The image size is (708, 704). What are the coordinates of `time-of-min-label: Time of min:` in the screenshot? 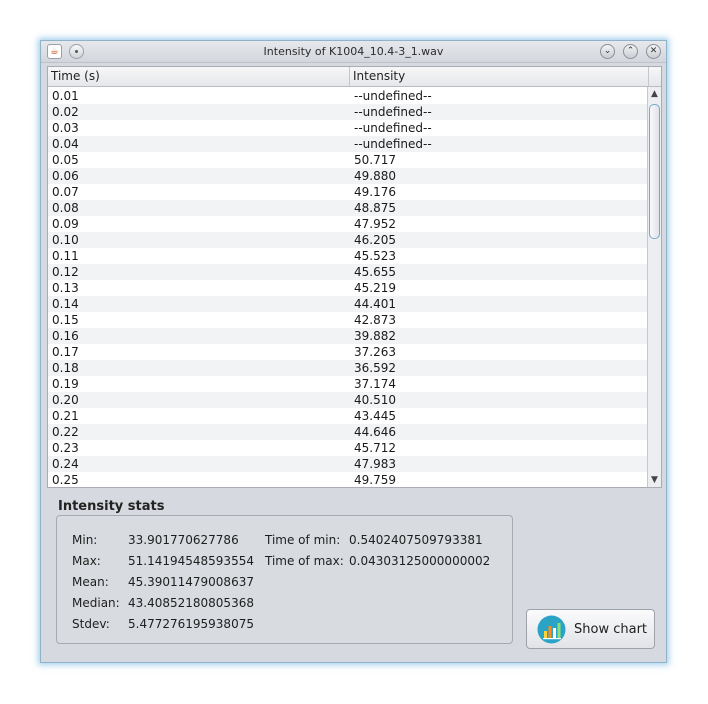 It's located at (303, 540).